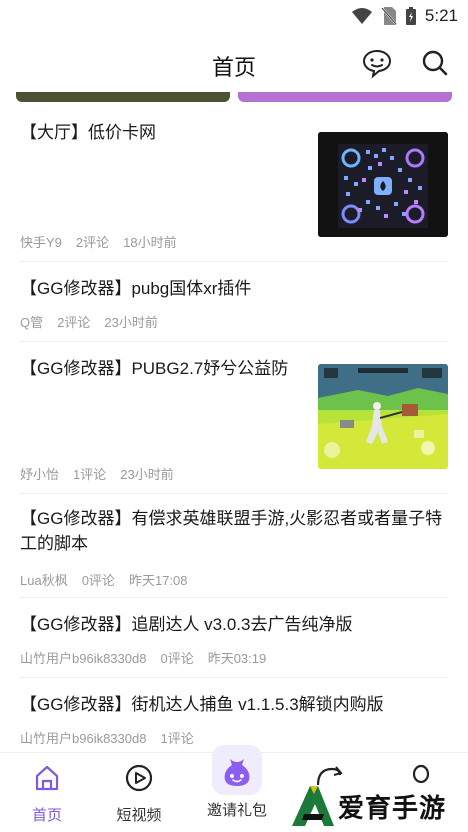  What do you see at coordinates (233, 67) in the screenshot?
I see `page-title: 首页` at bounding box center [233, 67].